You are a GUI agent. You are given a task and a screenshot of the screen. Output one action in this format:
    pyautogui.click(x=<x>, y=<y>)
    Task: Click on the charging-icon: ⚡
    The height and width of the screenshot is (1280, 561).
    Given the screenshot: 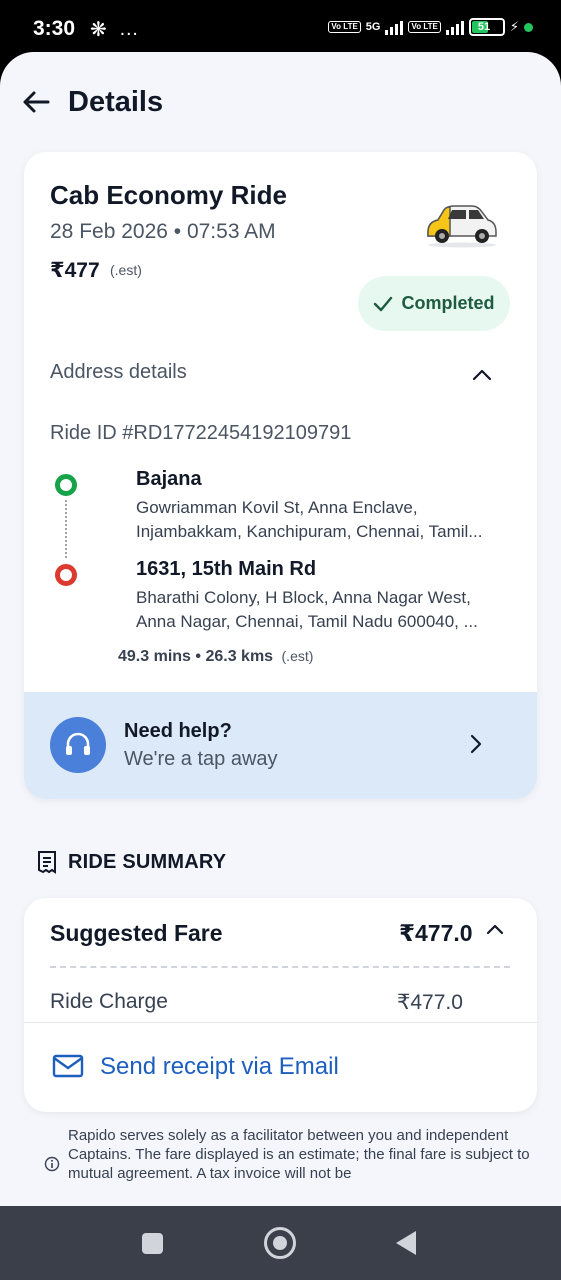 What is the action you would take?
    pyautogui.click(x=514, y=26)
    